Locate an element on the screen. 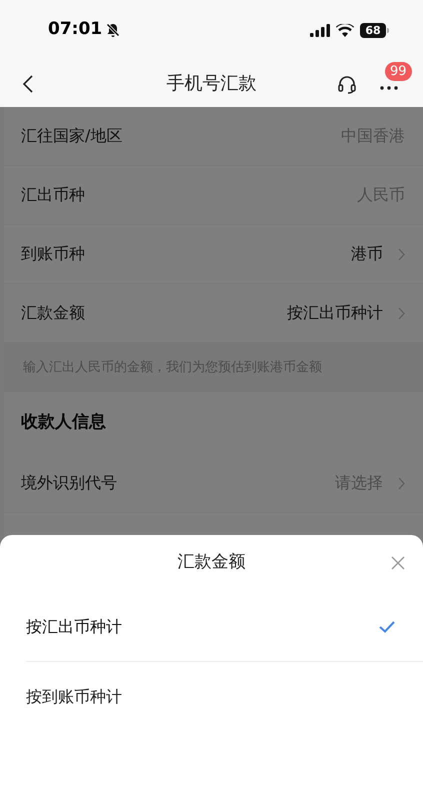  back-icon is located at coordinates (28, 84).